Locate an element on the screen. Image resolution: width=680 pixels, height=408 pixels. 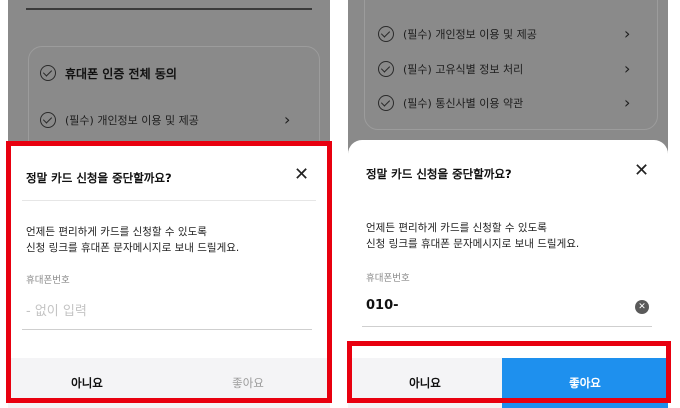
phone-input-placeholder: - 없이 입력 is located at coordinates (56, 309).